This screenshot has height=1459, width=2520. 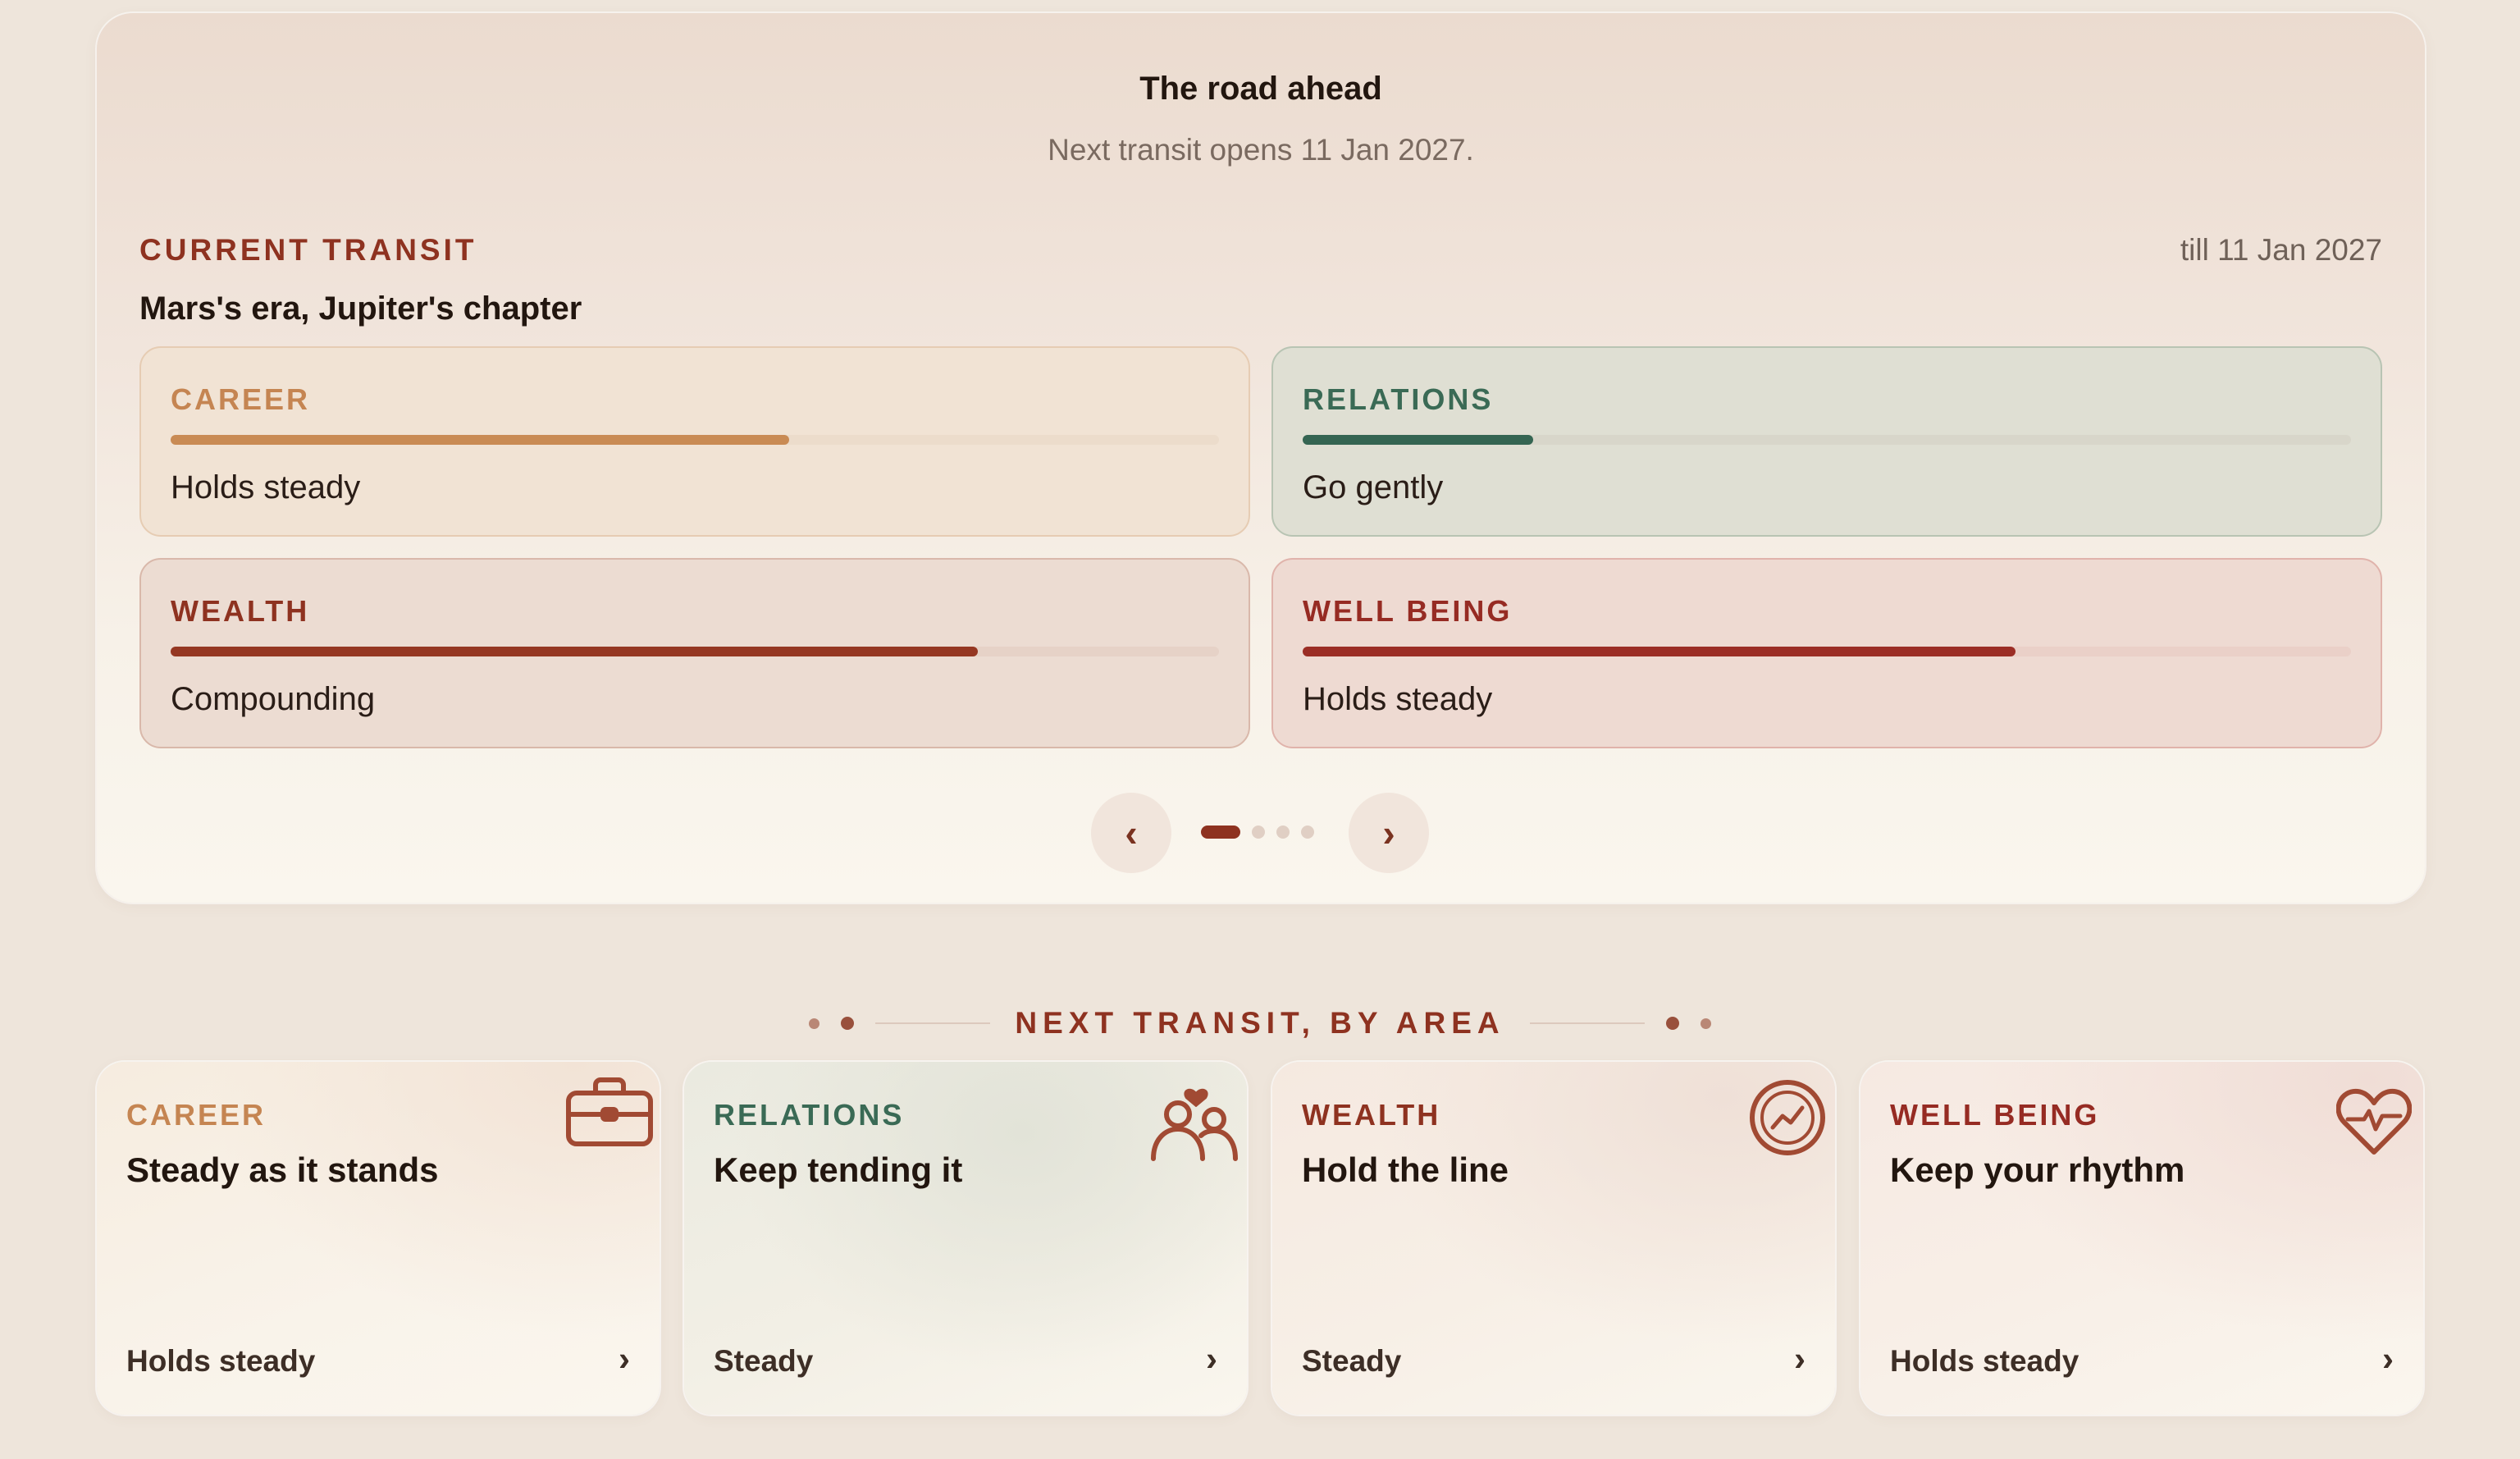 I want to click on card-headline: Keep your rhythm, so click(x=2037, y=1169).